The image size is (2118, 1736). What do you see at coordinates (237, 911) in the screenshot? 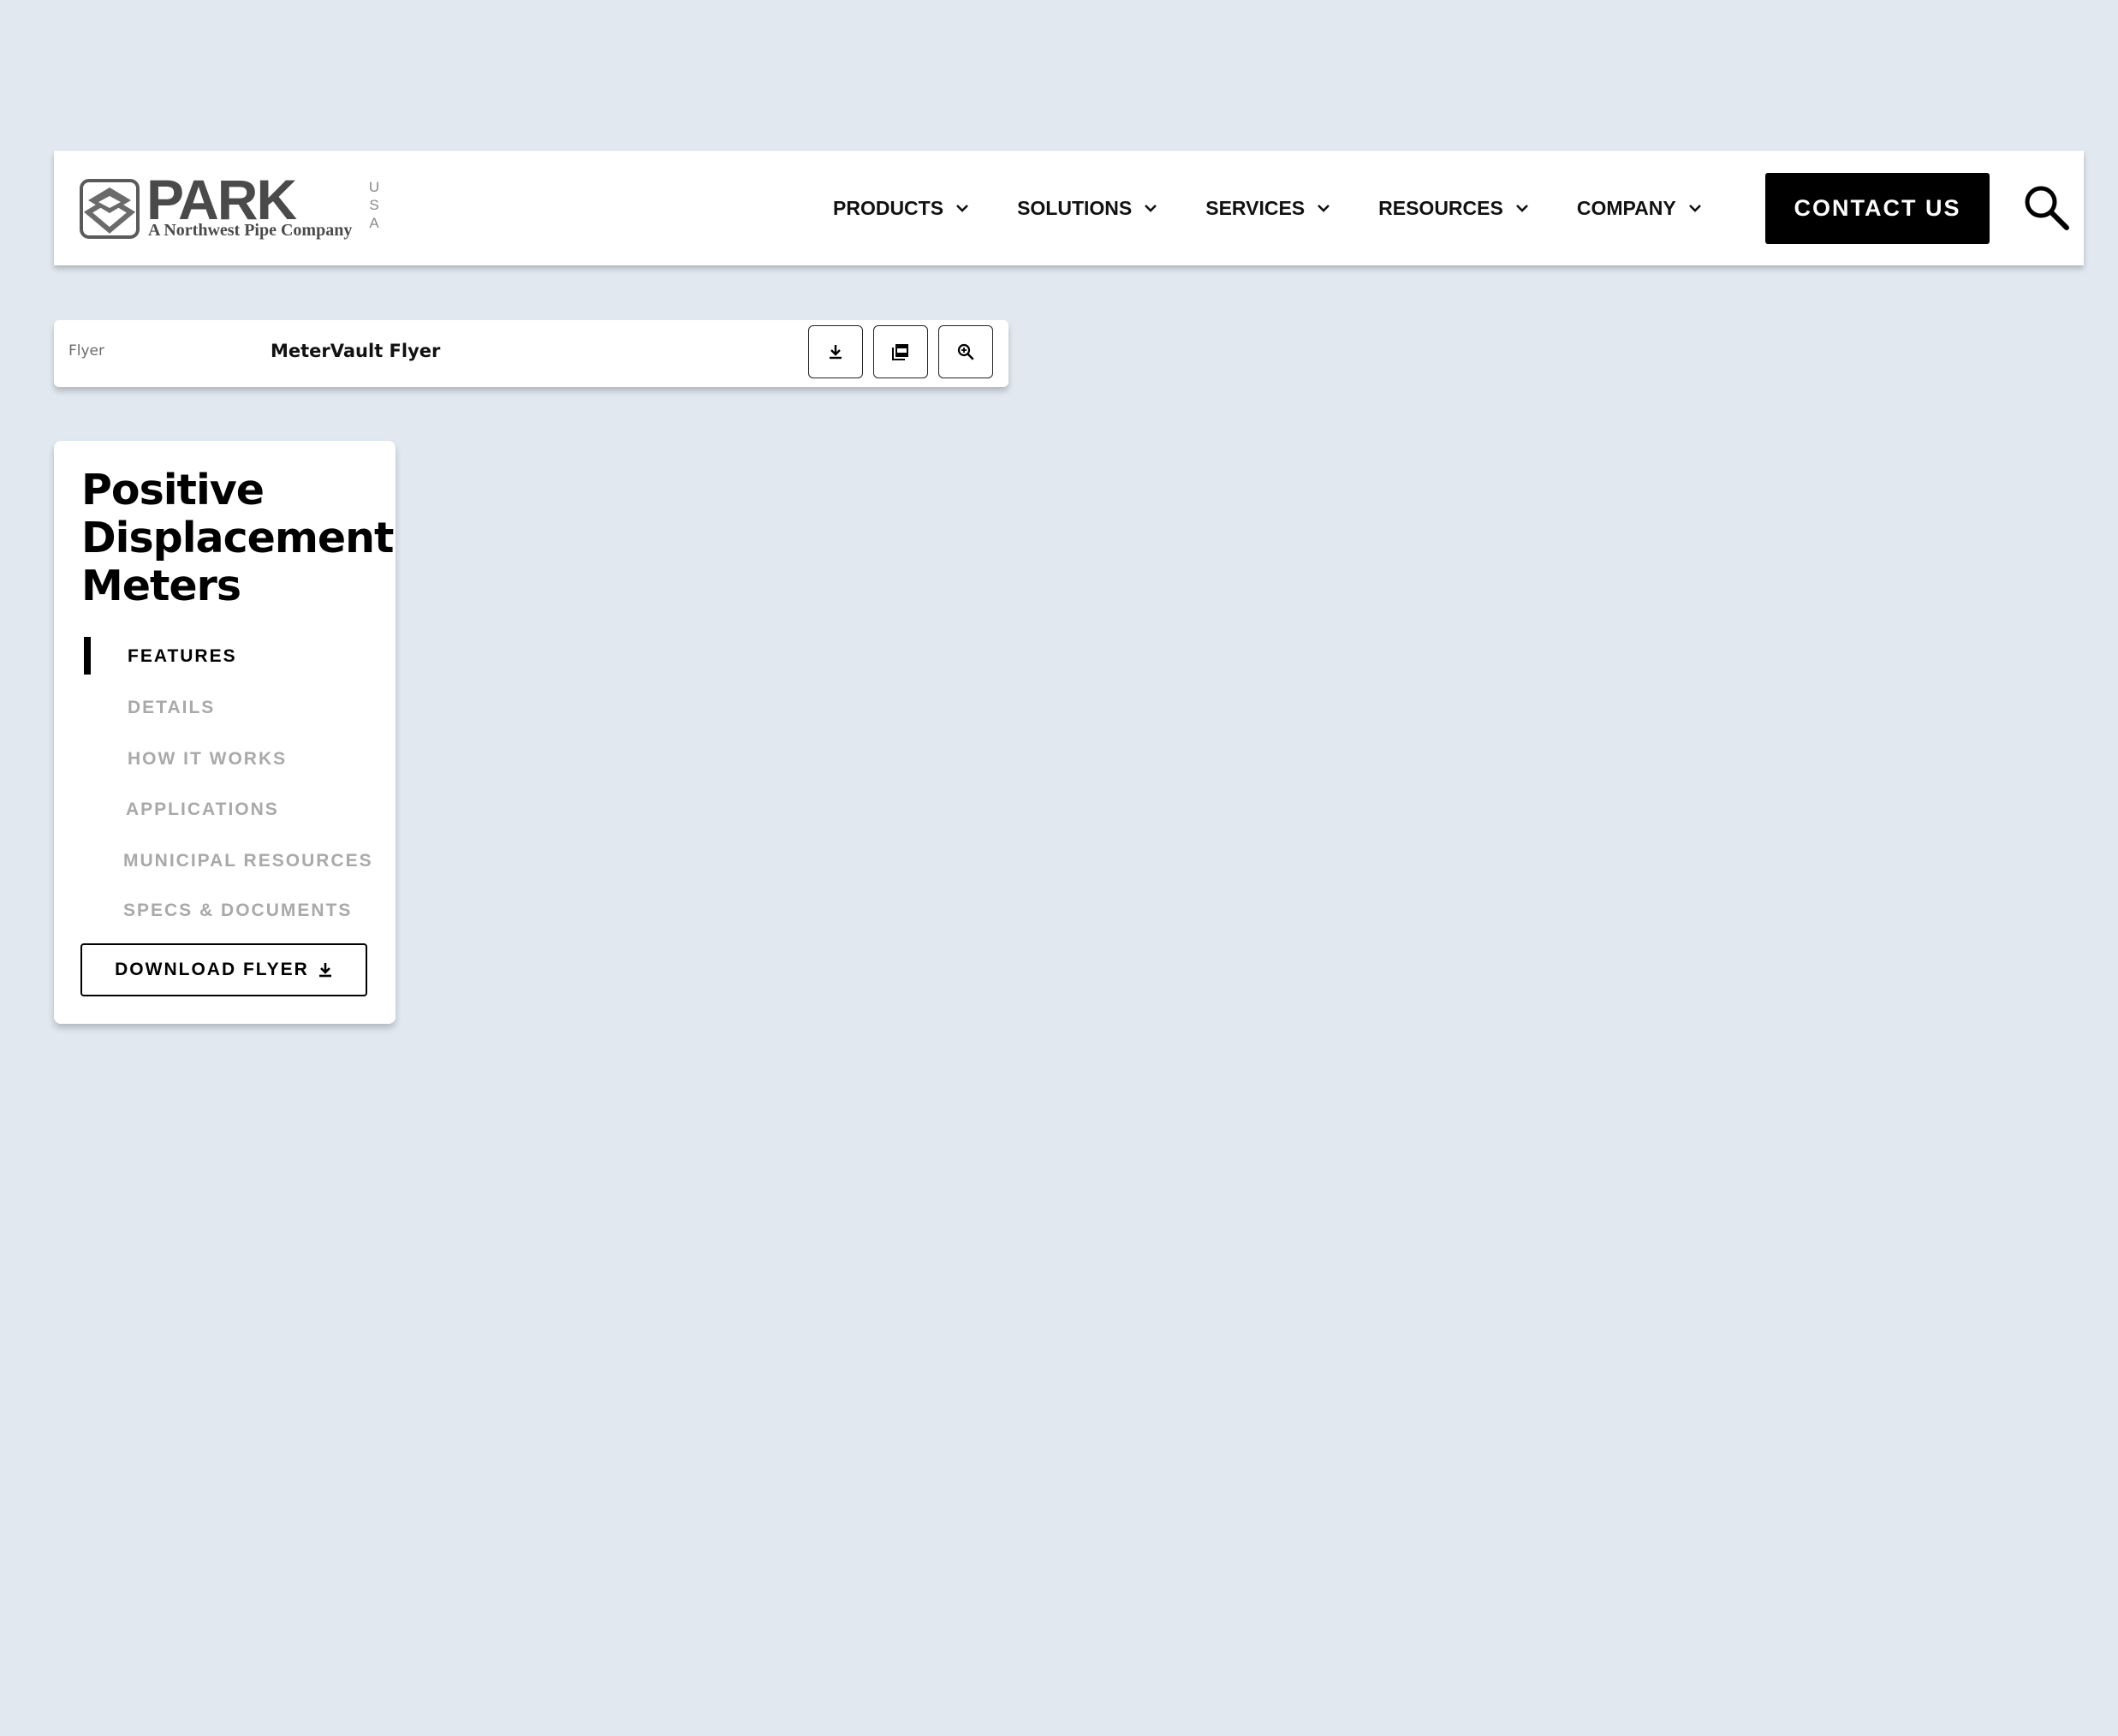
I see `section-link-specs-documents: SPECS & DOCUMENTS` at bounding box center [237, 911].